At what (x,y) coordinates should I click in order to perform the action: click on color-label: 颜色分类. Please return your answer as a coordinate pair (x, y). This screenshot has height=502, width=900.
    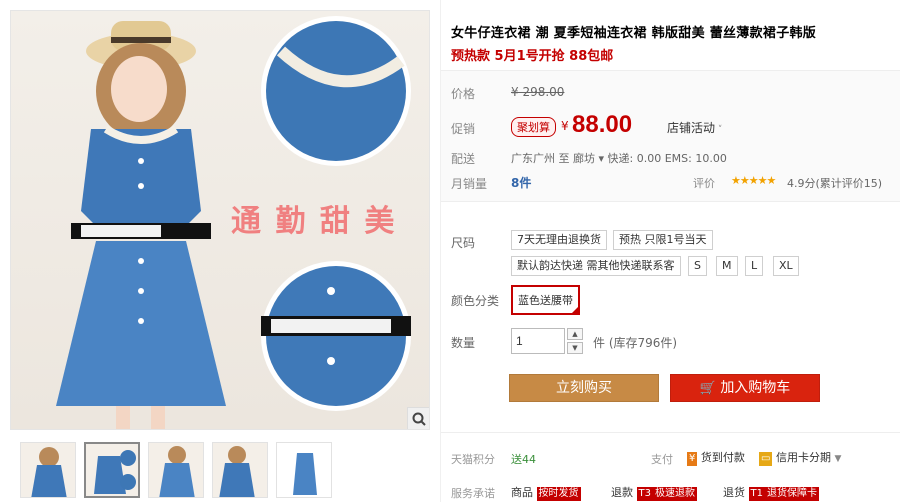
    Looking at the image, I should click on (475, 301).